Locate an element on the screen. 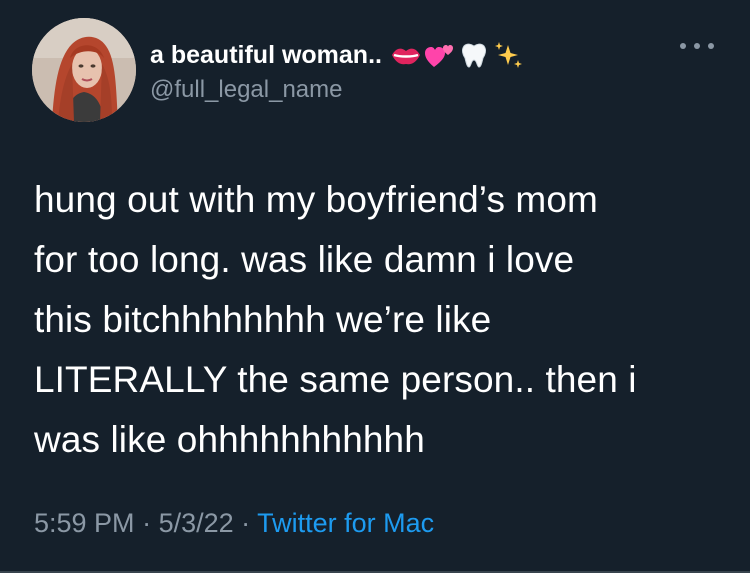 Image resolution: width=750 pixels, height=573 pixels. tweet-metadata: 5:59 PM · 5/3/22 · Twitter for Mac is located at coordinates (234, 523).